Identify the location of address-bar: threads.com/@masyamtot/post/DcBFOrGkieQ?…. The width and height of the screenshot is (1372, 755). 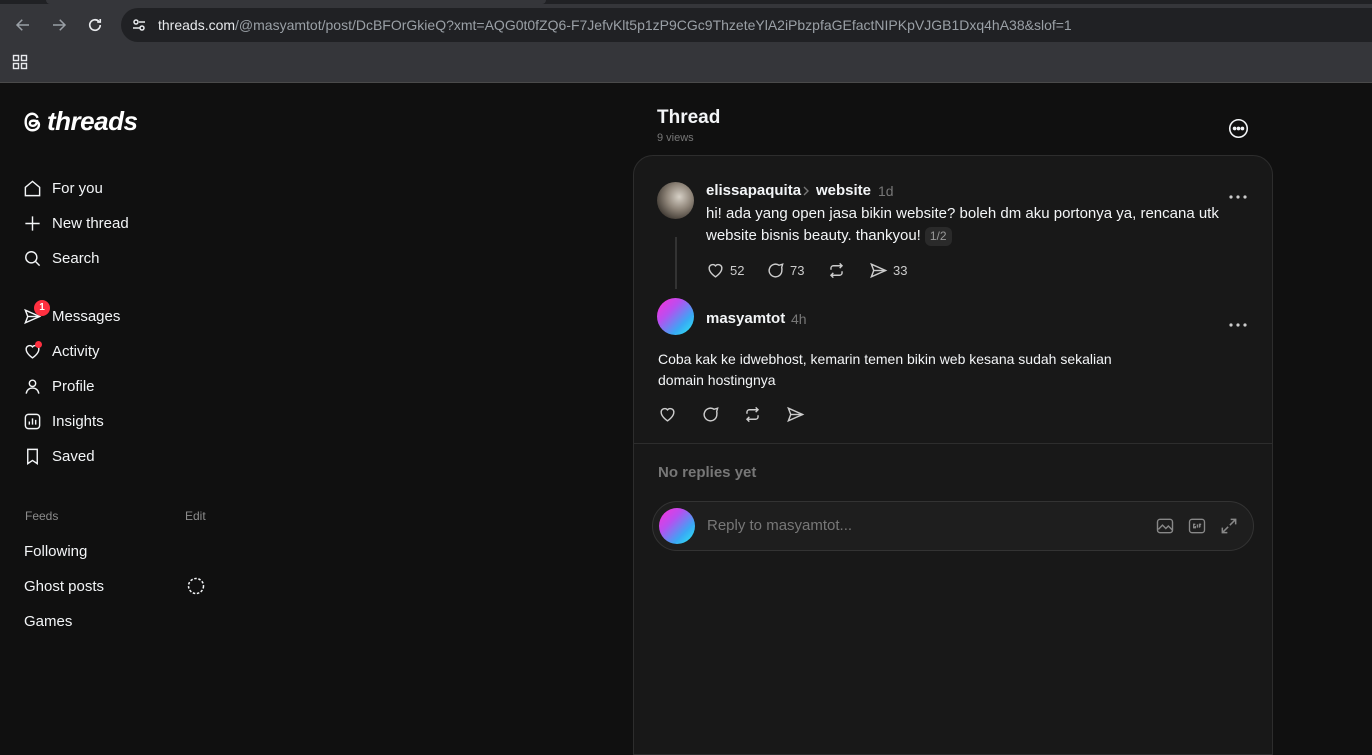
(746, 25).